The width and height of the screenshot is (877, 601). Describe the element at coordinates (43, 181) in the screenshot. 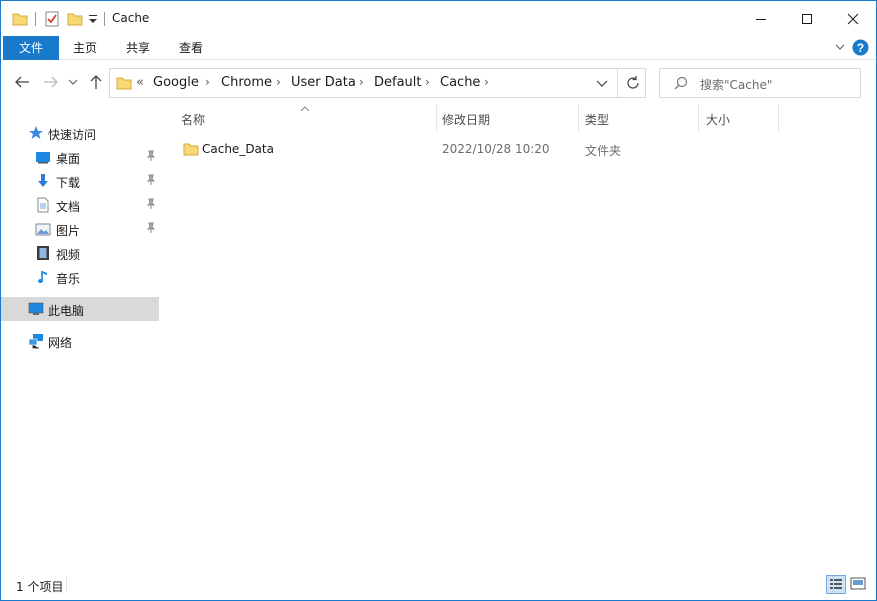

I see `download-icon` at that location.